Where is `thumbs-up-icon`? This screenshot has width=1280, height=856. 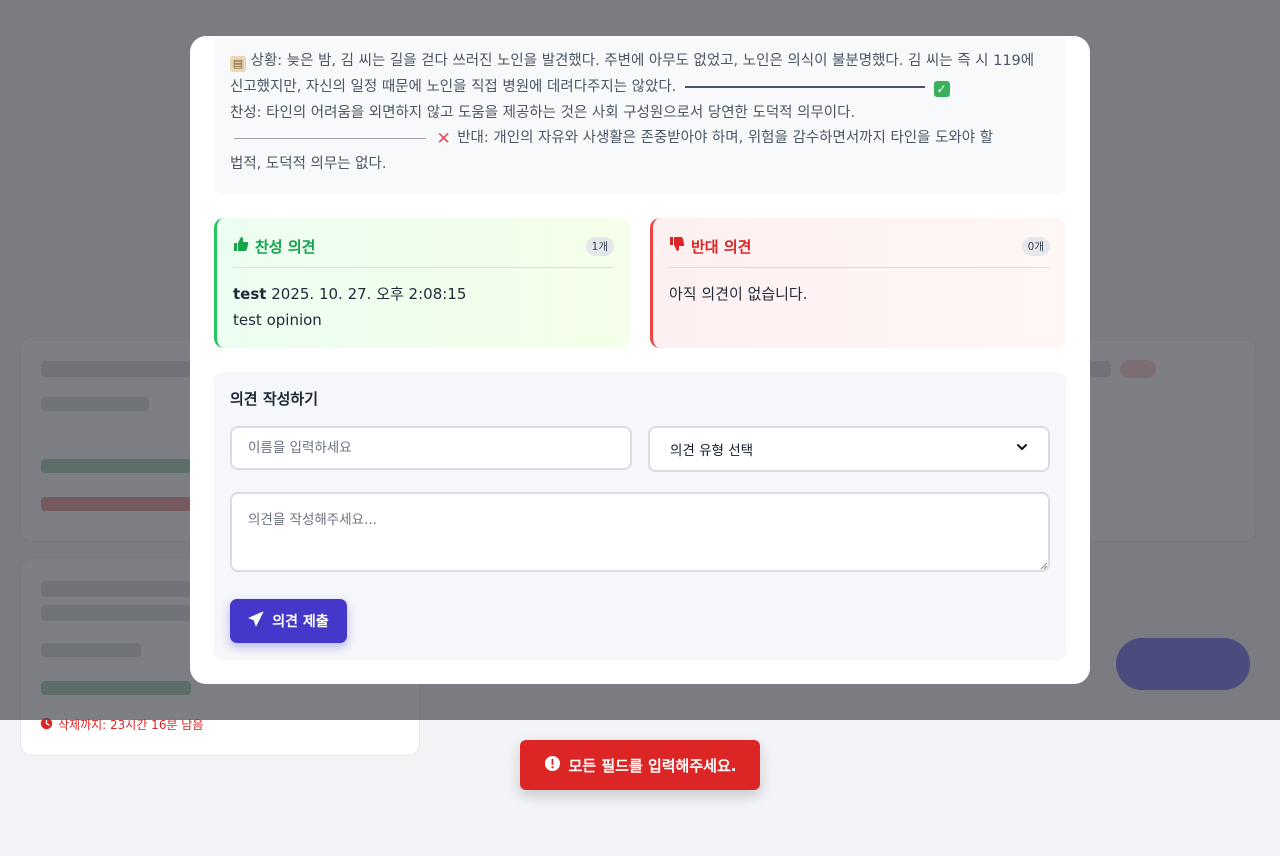
thumbs-up-icon is located at coordinates (241, 246).